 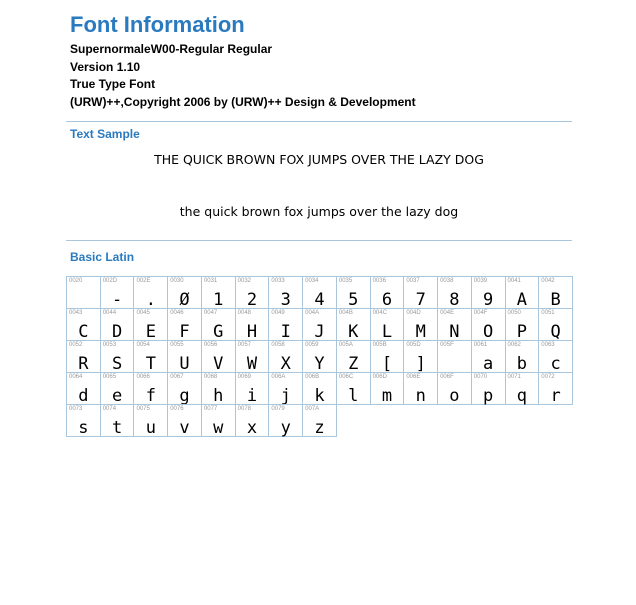 I want to click on glyph-cell: 0057 W, so click(x=252, y=357).